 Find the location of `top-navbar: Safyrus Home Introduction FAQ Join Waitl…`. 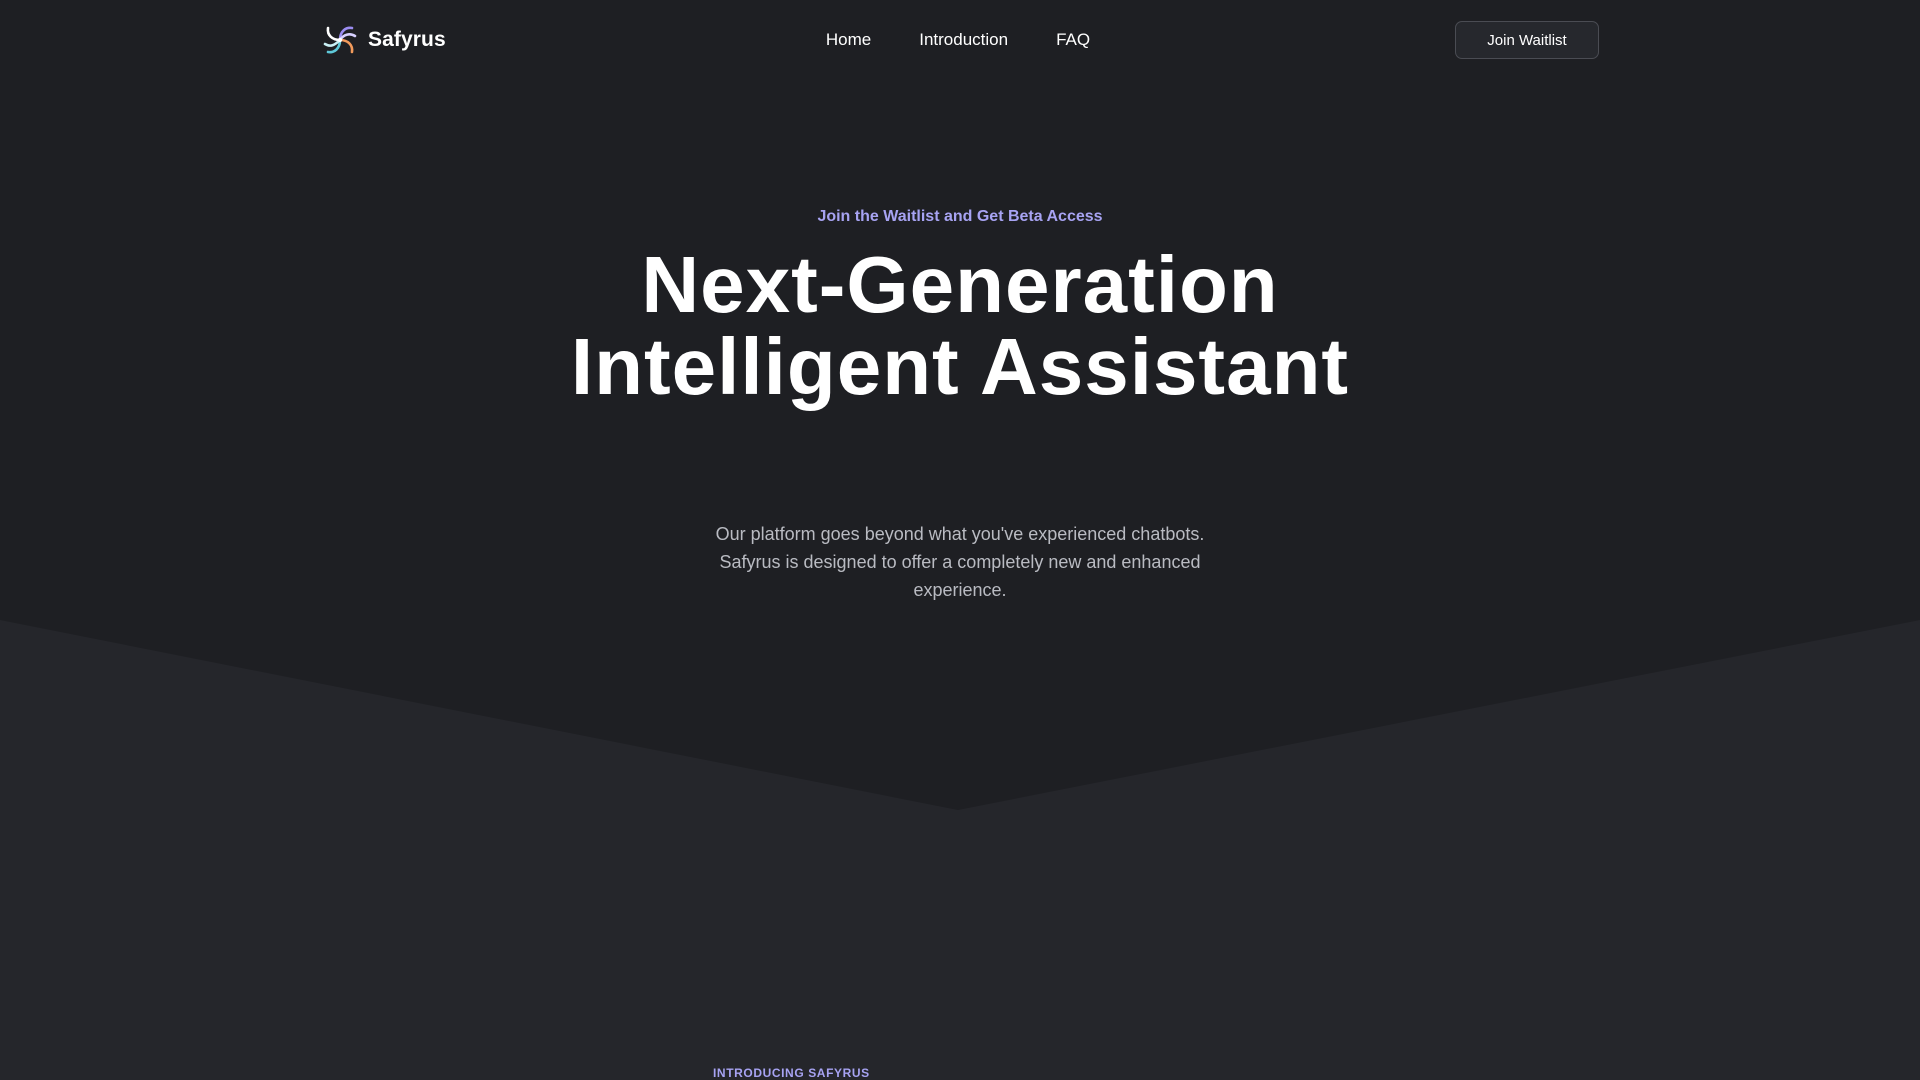

top-navbar: Safyrus Home Introduction FAQ Join Waitl… is located at coordinates (960, 40).